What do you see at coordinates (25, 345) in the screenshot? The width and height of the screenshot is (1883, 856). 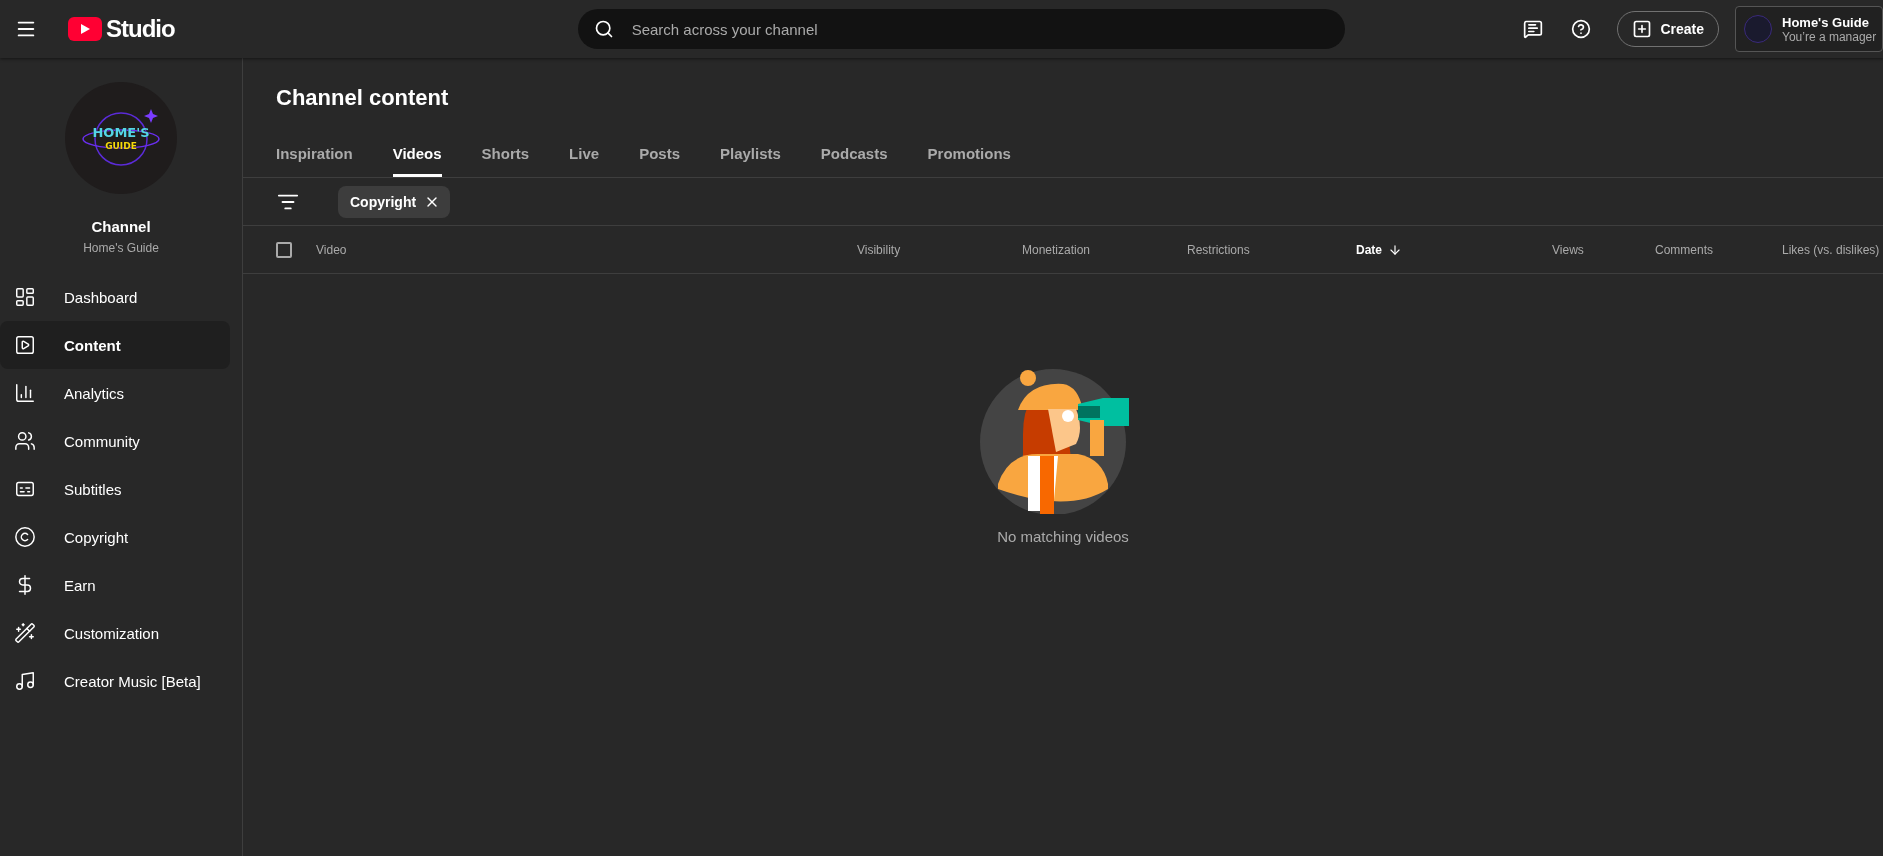 I see `play-icon` at bounding box center [25, 345].